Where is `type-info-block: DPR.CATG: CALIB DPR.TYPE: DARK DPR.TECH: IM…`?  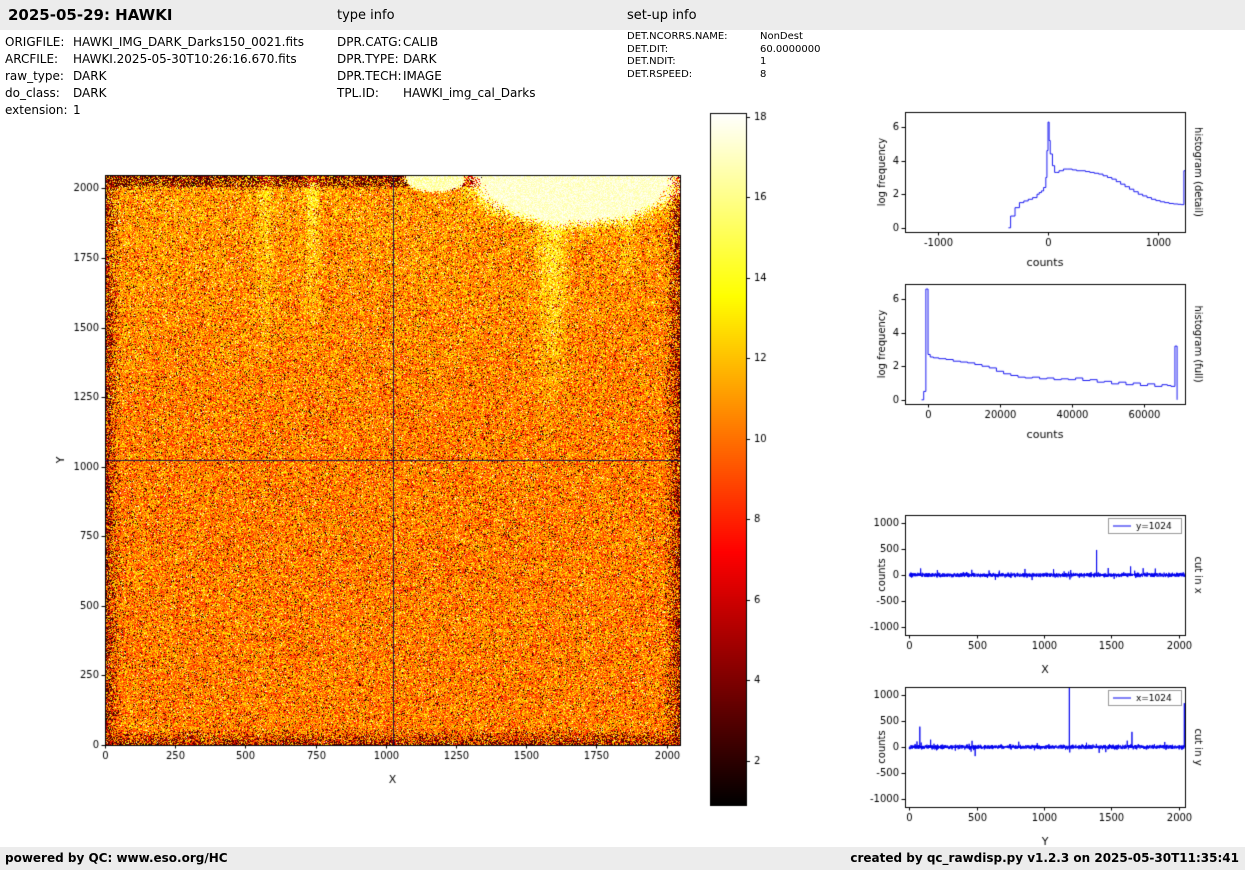
type-info-block: DPR.CATG: CALIB DPR.TYPE: DARK DPR.TECH: IM… is located at coordinates (436, 68).